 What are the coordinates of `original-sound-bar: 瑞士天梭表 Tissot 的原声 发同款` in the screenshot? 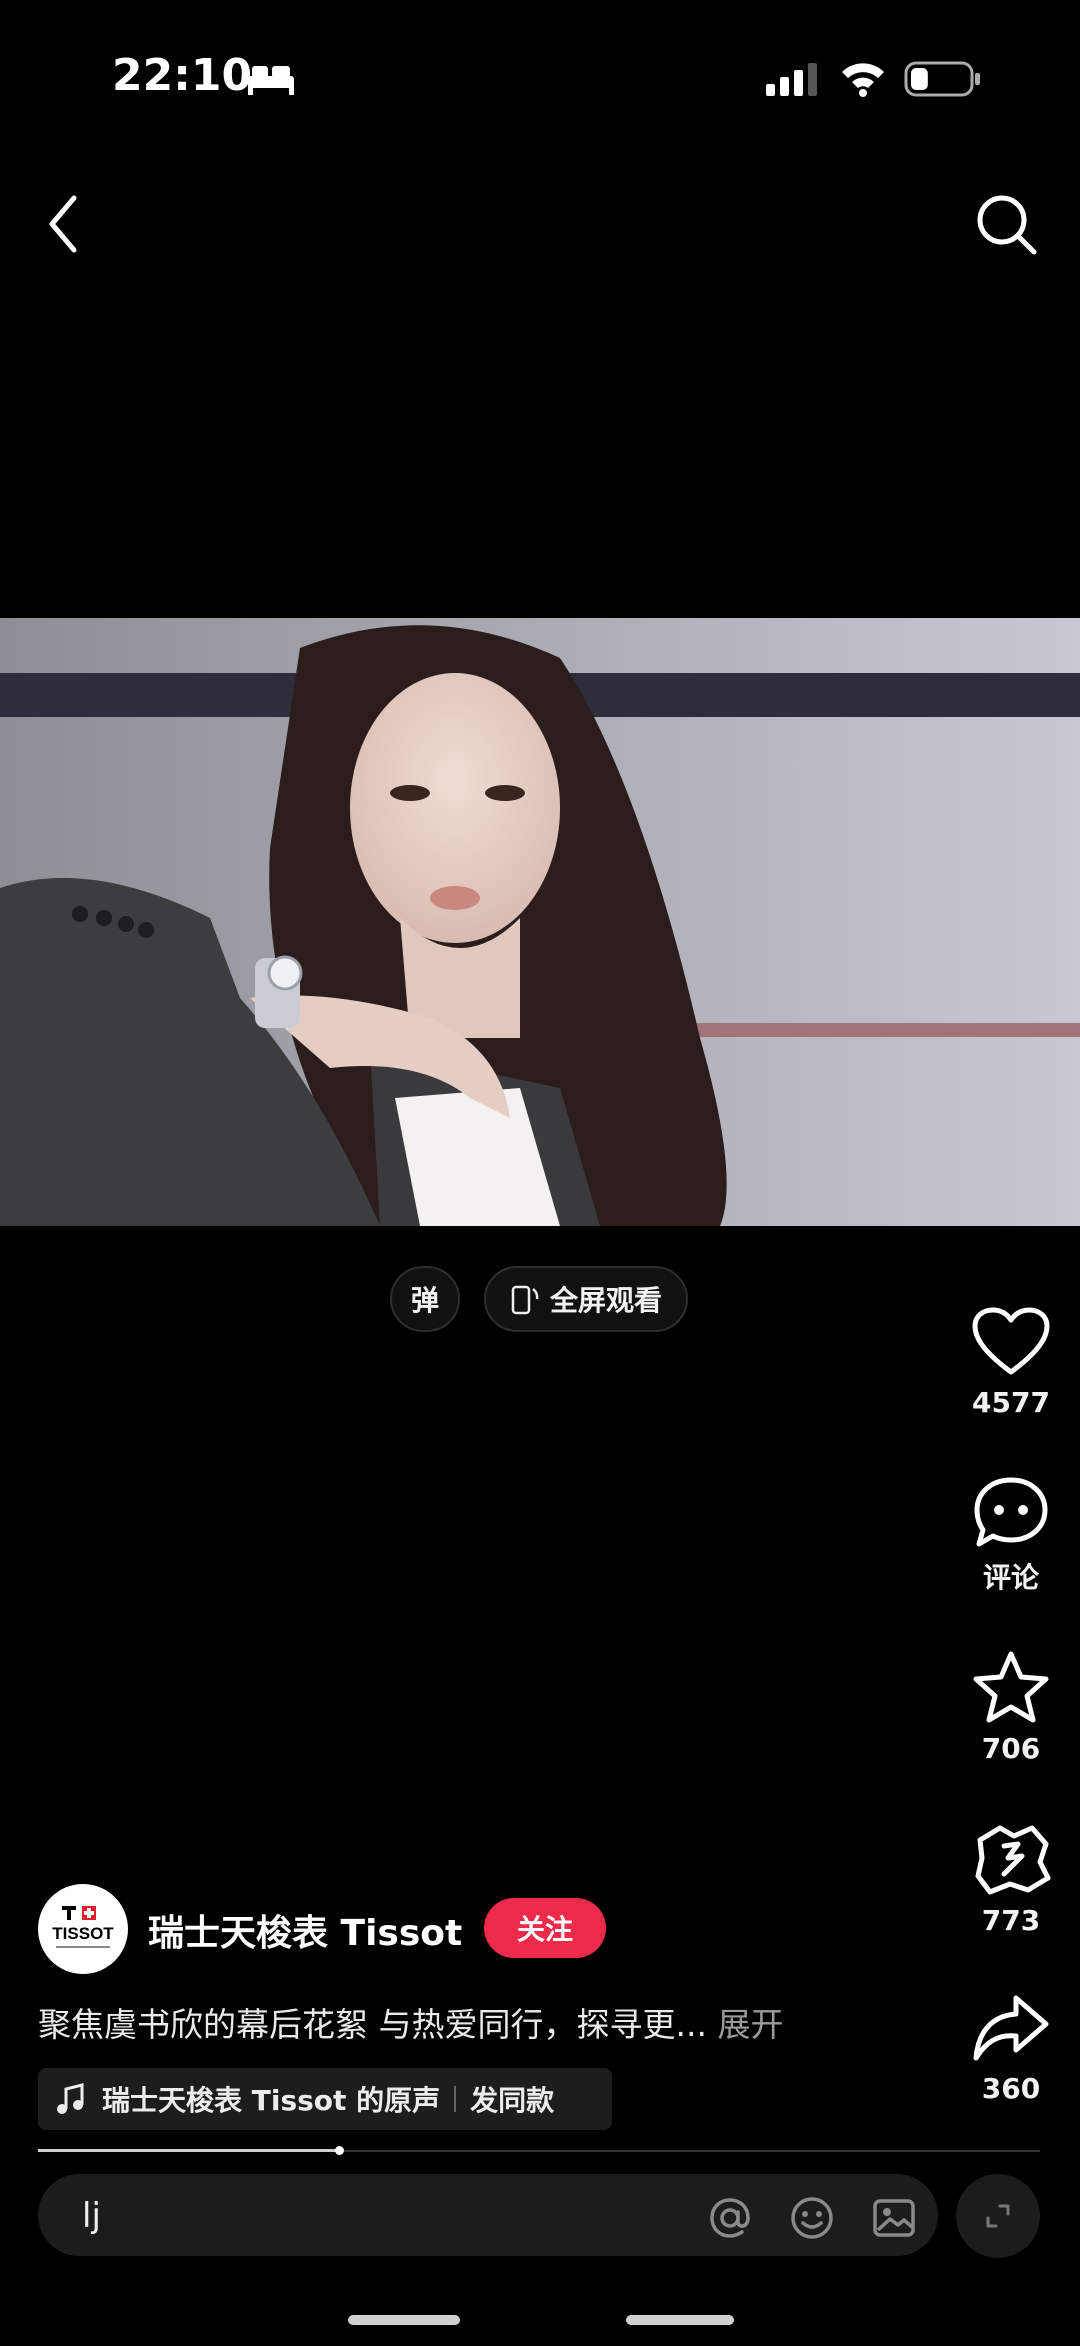 It's located at (325, 2099).